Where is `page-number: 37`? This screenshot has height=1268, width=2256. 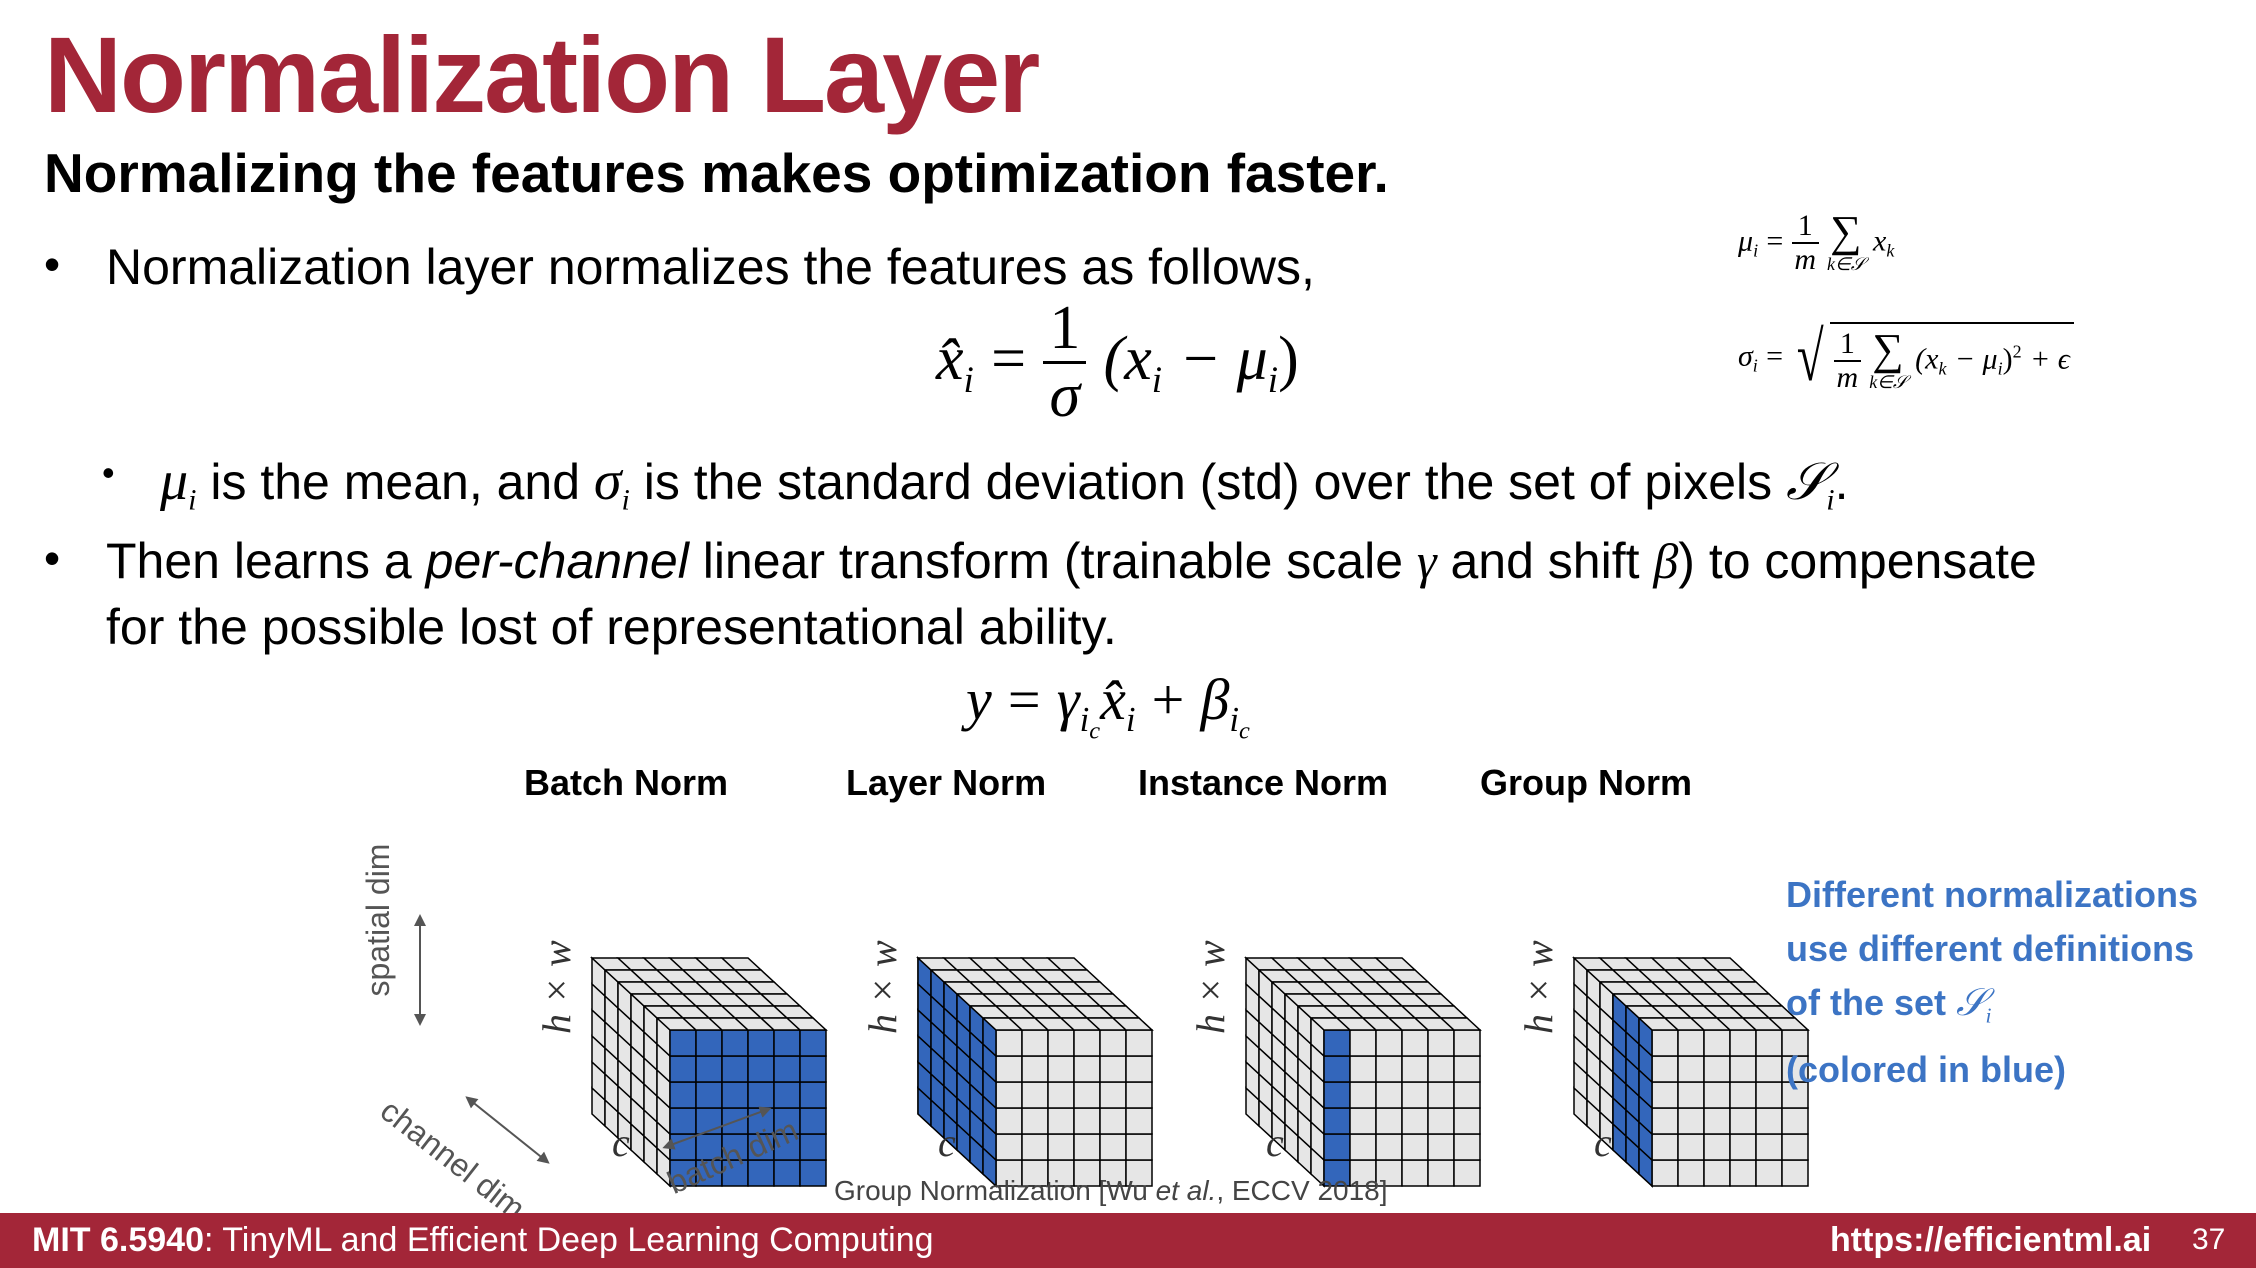
page-number: 37 is located at coordinates (2209, 1239).